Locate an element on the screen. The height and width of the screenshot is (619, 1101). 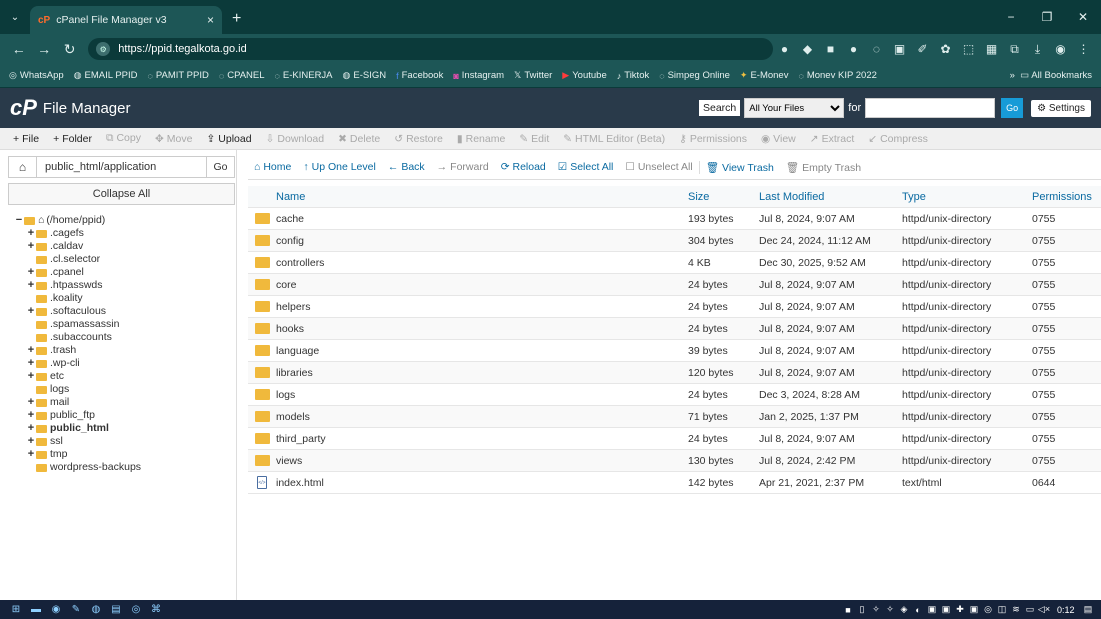
toolbar-compress-button: ↙ Compress is located at coordinates (898, 139).